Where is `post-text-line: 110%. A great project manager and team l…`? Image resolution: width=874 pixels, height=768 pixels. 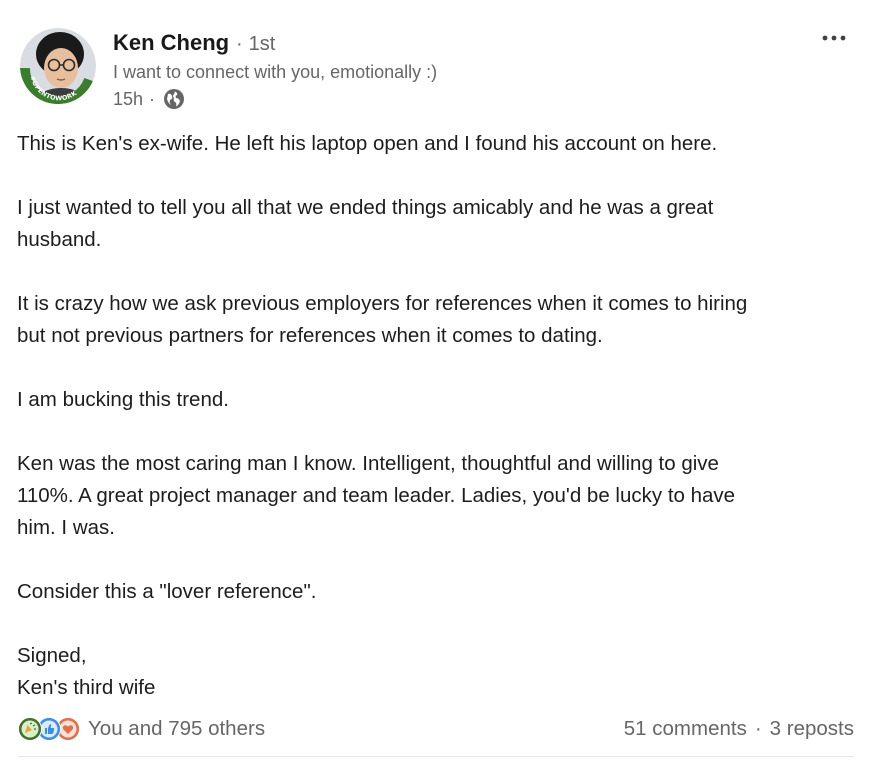 post-text-line: 110%. A great project manager and team l… is located at coordinates (376, 495).